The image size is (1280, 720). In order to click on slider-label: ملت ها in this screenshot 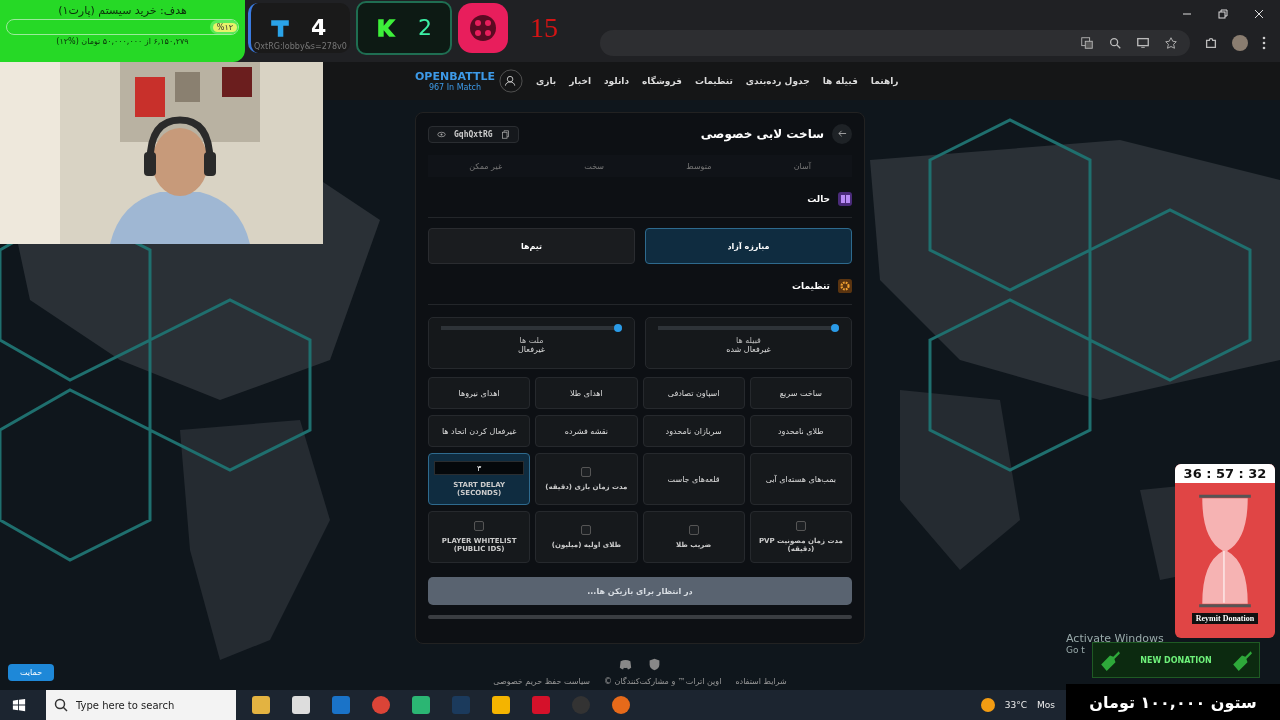, I will do `click(531, 340)`.